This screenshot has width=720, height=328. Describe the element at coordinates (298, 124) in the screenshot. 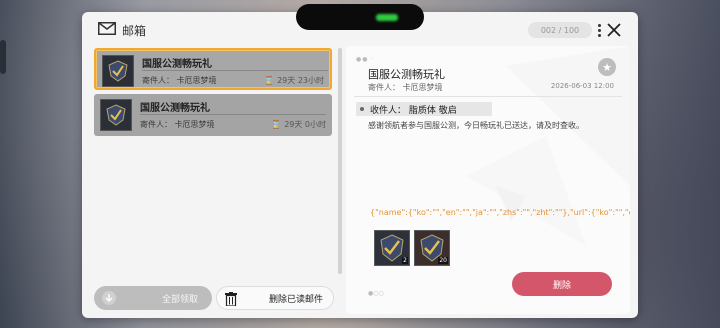

I see `mail-expiry: ⌛ 29天 0小时` at that location.